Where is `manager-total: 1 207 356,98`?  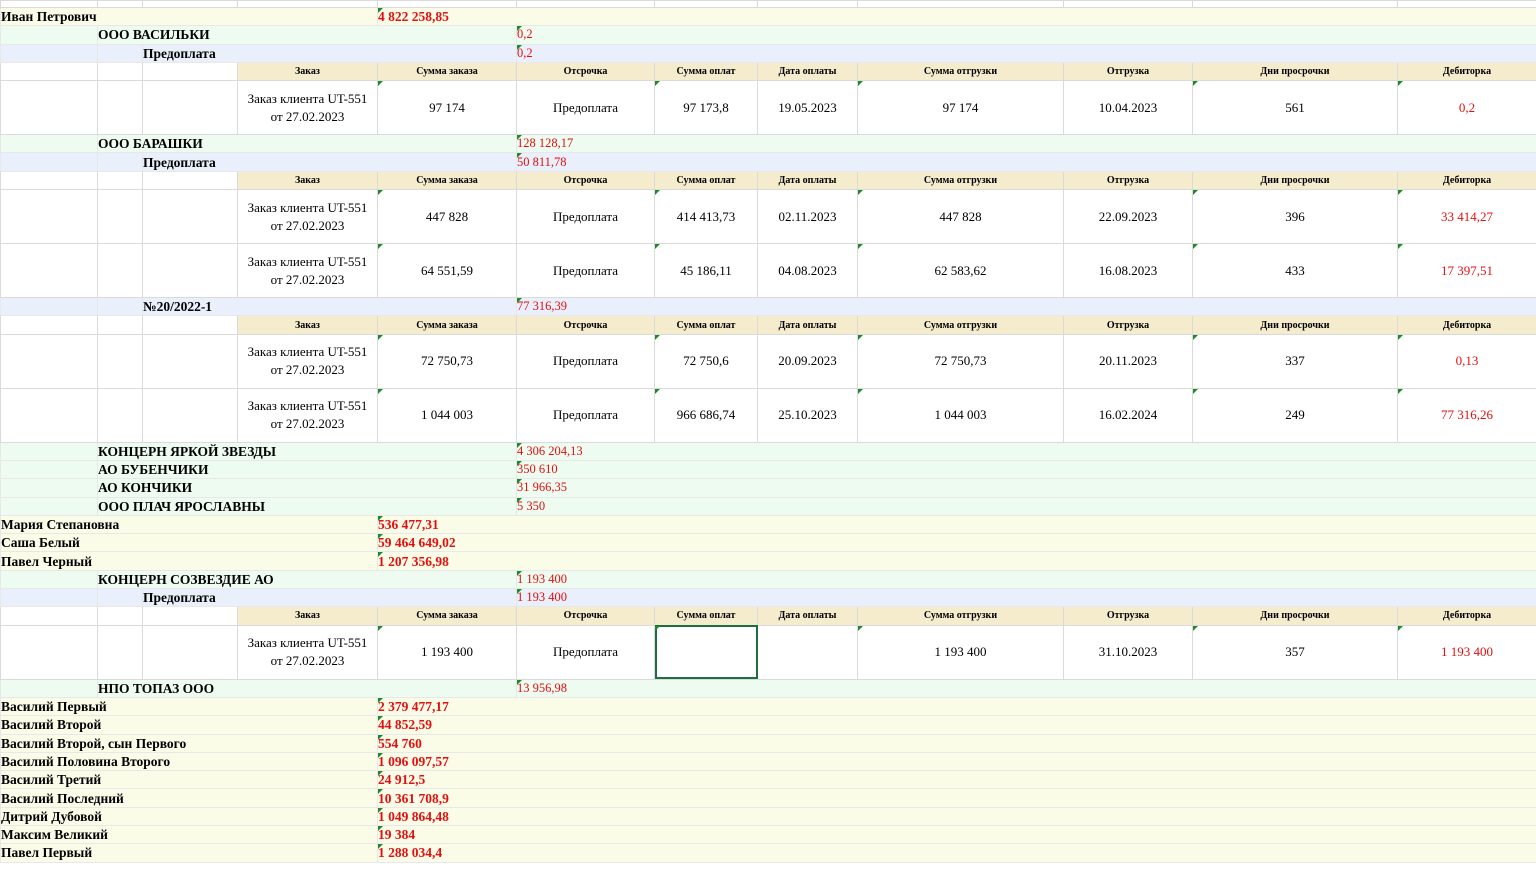 manager-total: 1 207 356,98 is located at coordinates (956, 561).